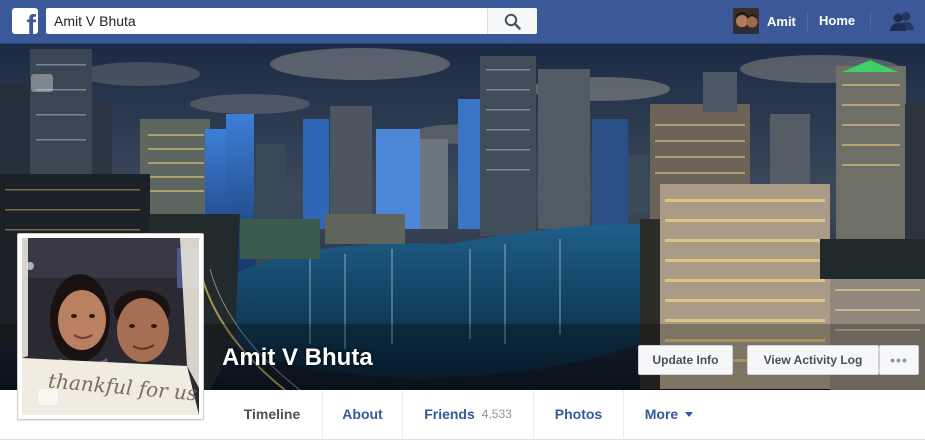 This screenshot has width=925, height=440. What do you see at coordinates (297, 357) in the screenshot?
I see `profile-name: Amit V Bhuta` at bounding box center [297, 357].